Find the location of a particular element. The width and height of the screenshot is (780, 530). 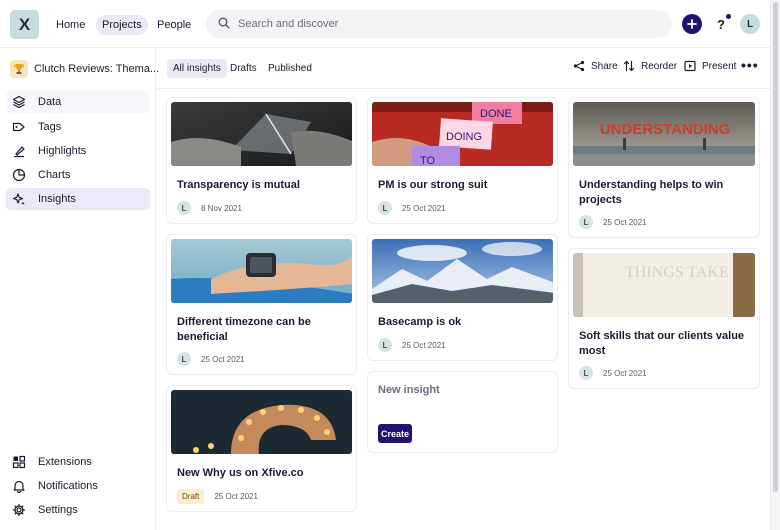

share-label: Share is located at coordinates (604, 66).